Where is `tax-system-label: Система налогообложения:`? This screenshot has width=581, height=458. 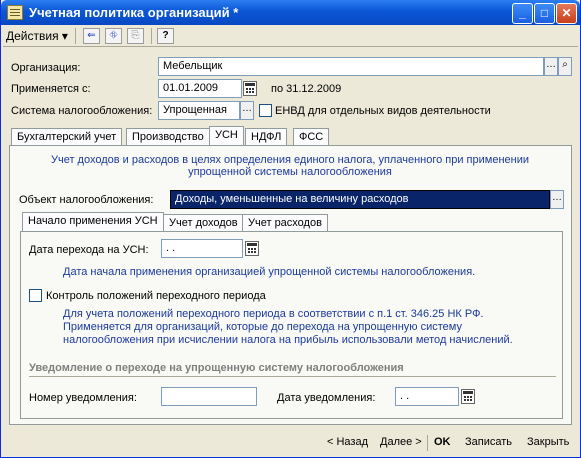
tax-system-label: Система налогообложения: is located at coordinates (82, 111).